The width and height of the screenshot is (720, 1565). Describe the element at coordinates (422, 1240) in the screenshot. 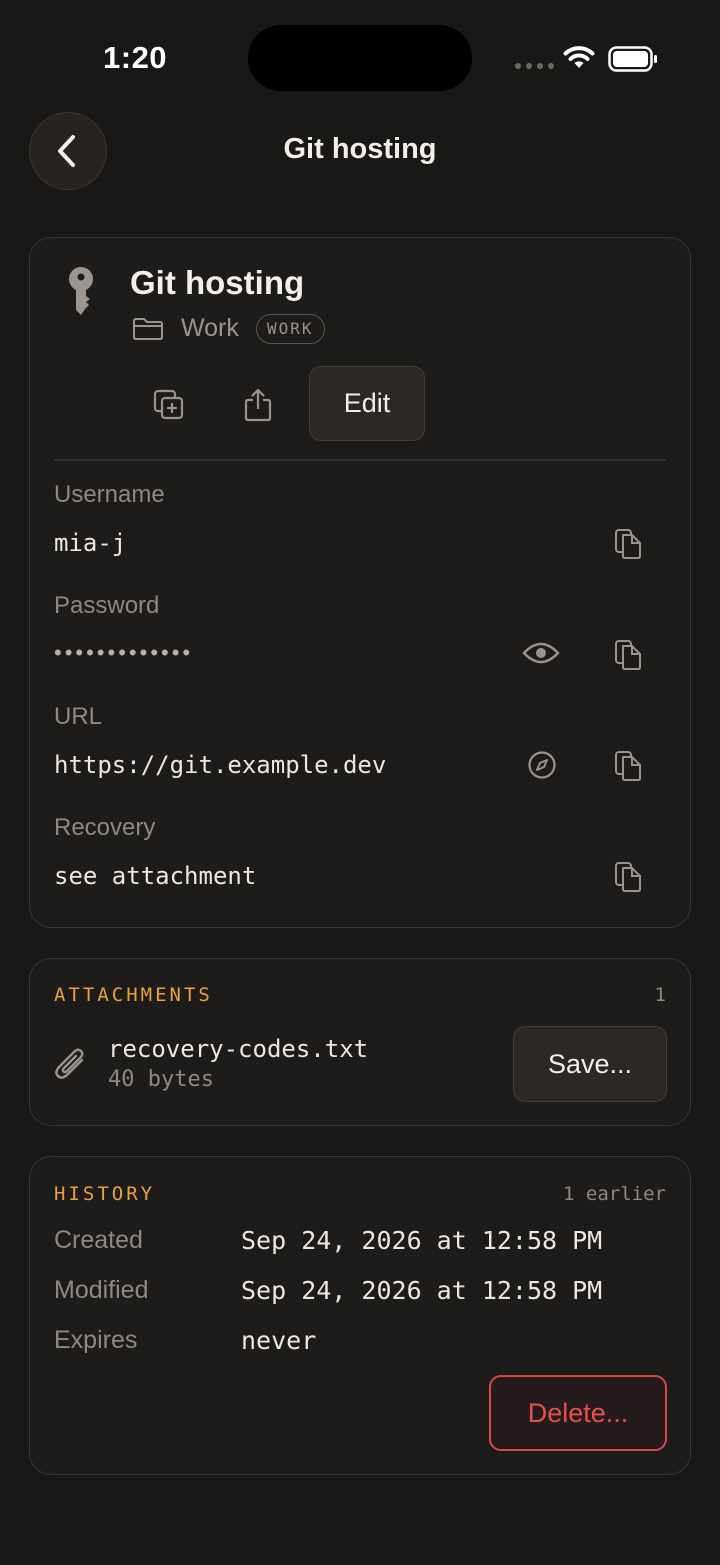

I see `created-value: Sep 24, 2026 at 12:58 PM` at that location.